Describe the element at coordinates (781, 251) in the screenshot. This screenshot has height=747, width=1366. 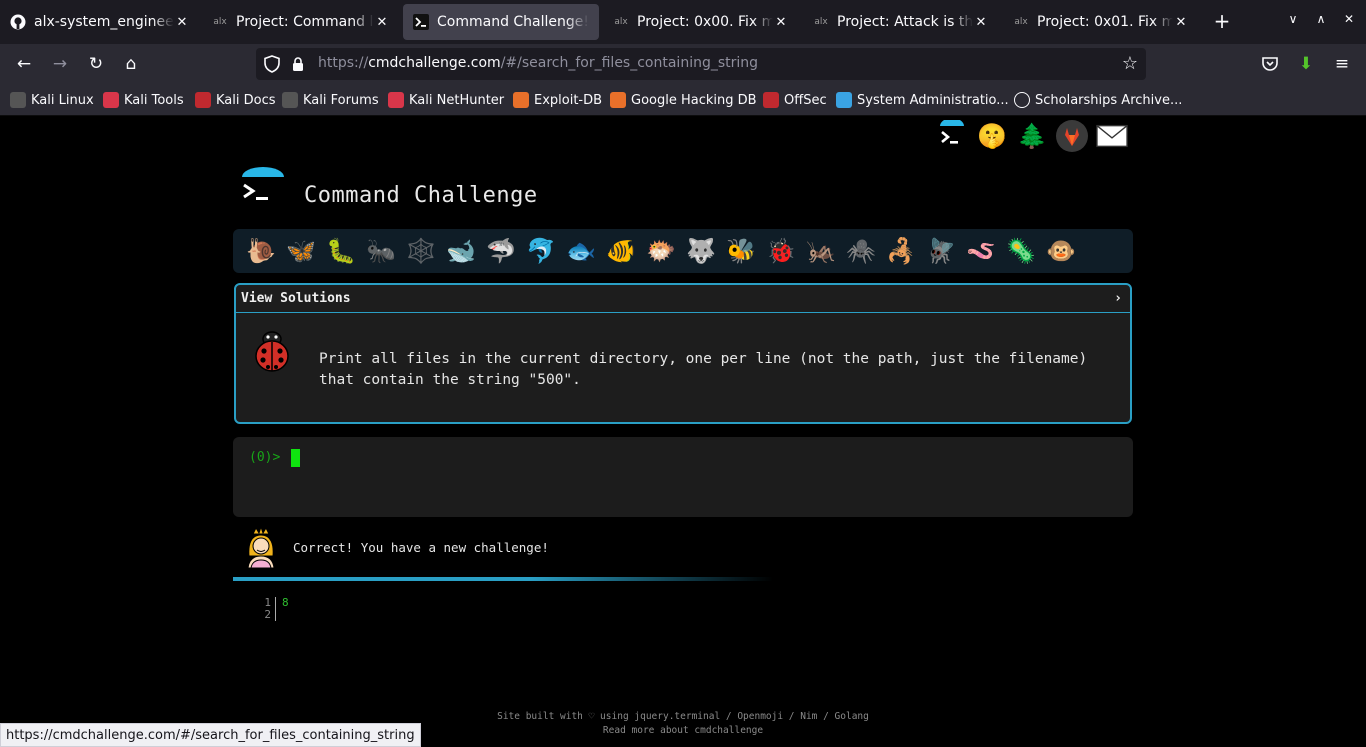
I see `ladybug-icon: 🐞` at that location.